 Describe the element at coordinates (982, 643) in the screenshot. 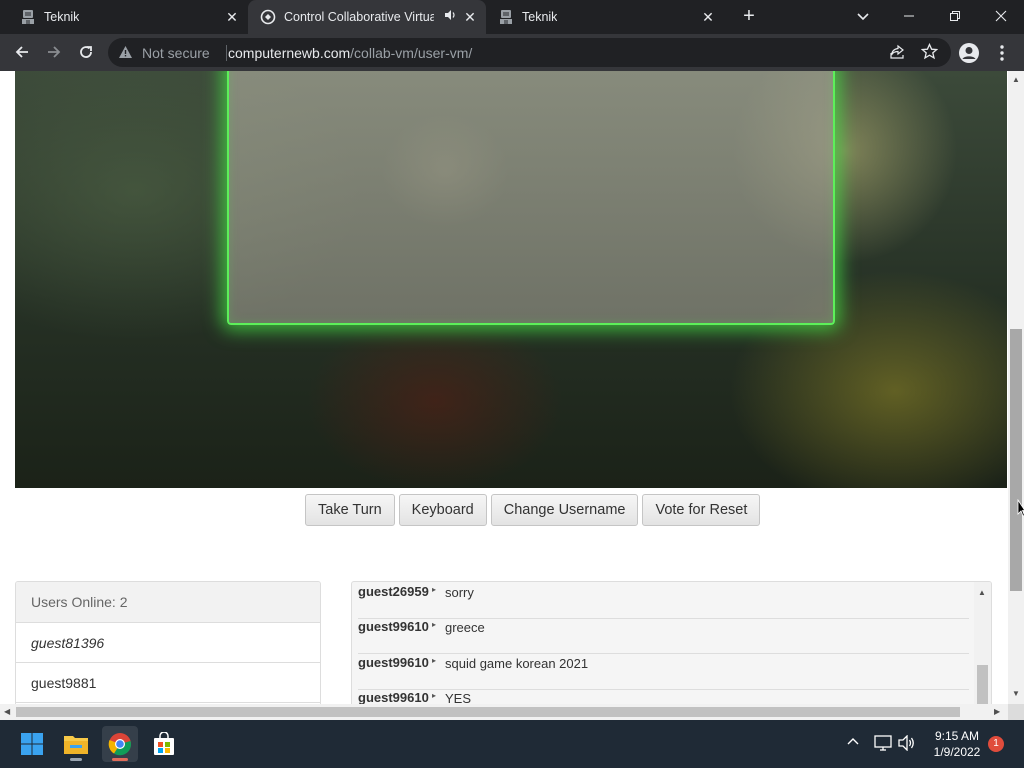

I see `chat-scrollbar: ▲` at that location.